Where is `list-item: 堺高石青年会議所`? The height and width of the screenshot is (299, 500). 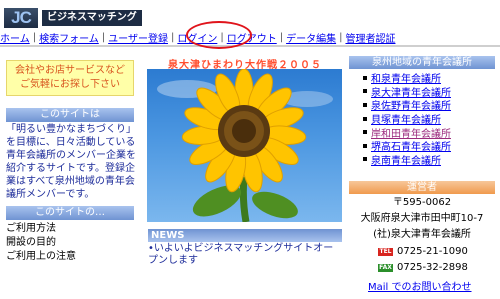 list-item: 堺高石青年会議所 is located at coordinates (422, 146).